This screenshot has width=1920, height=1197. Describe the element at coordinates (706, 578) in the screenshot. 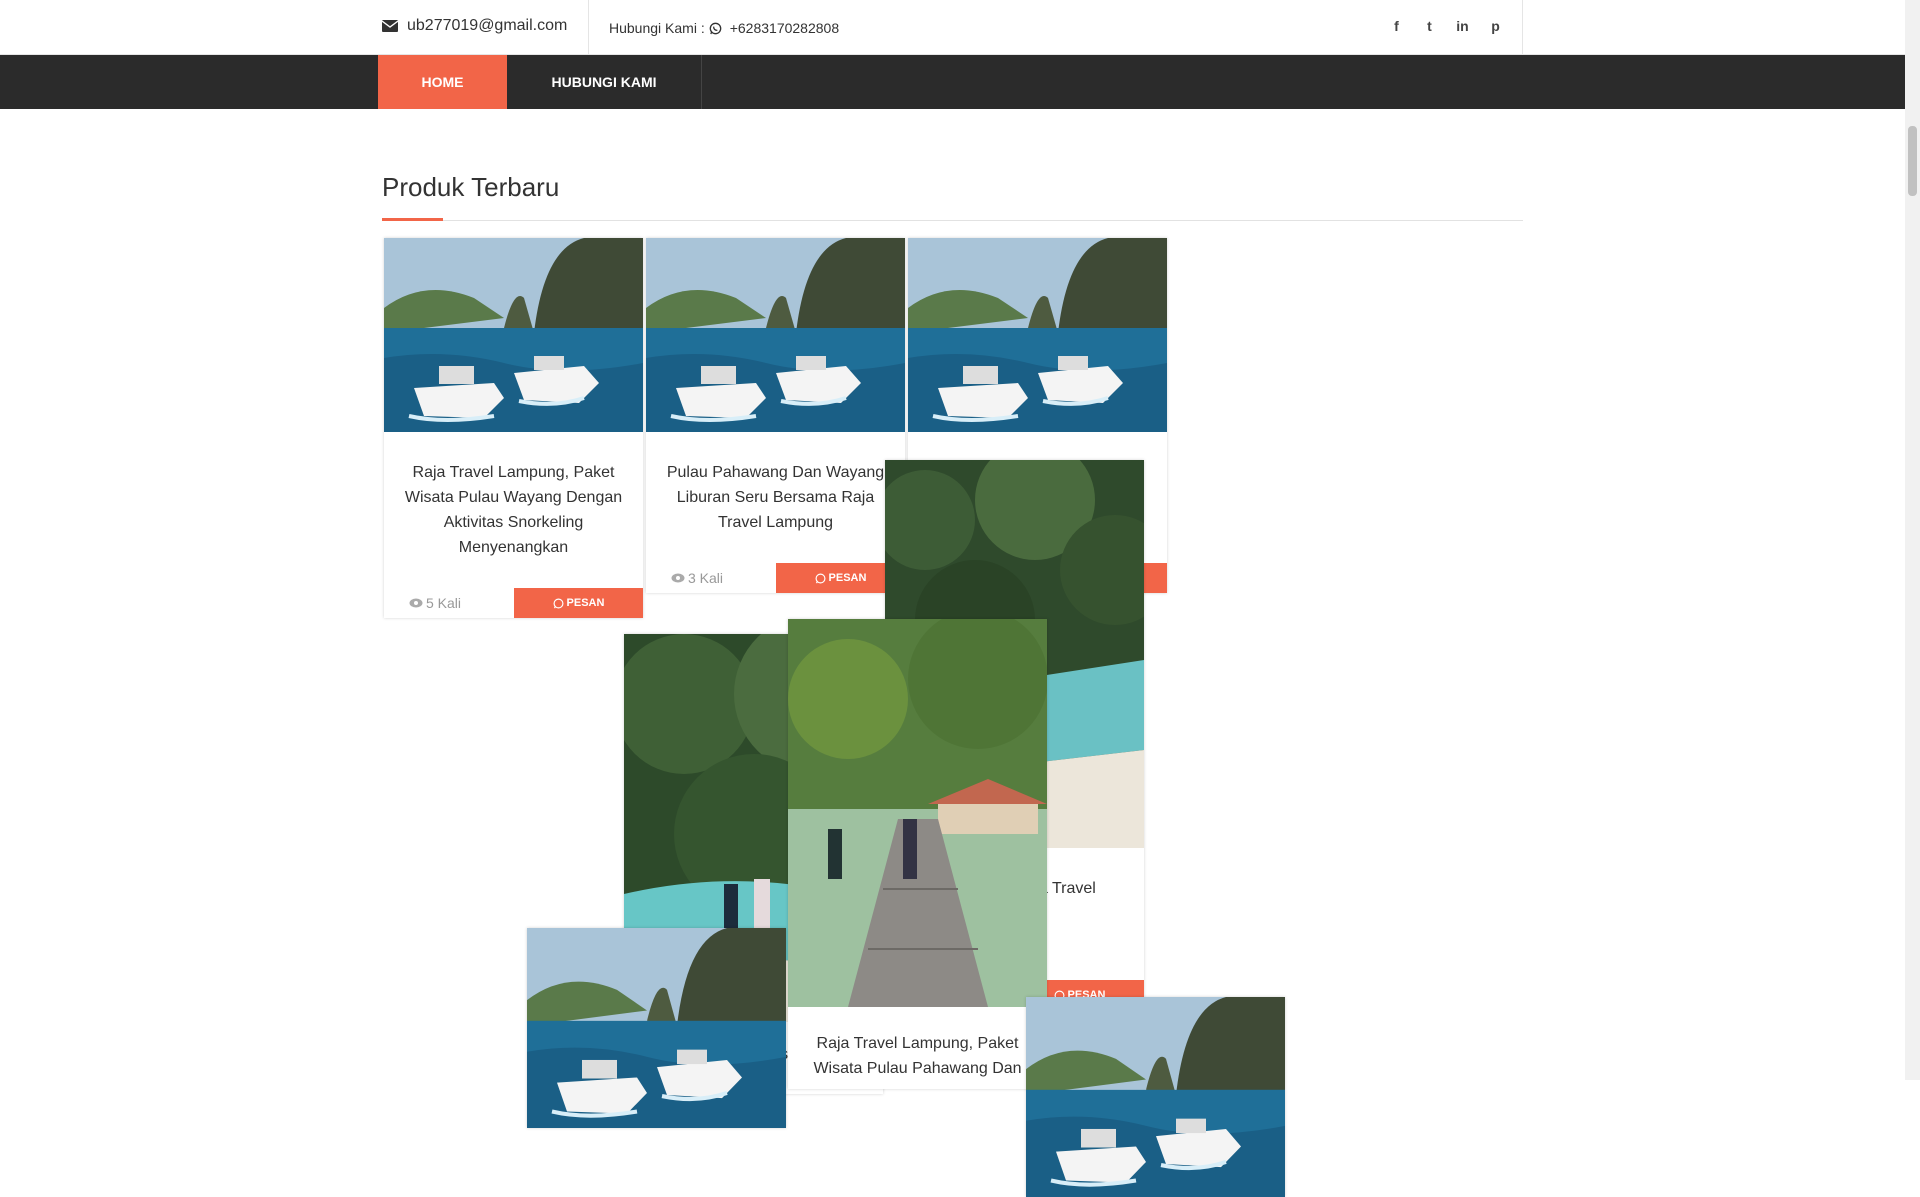

I see `view-count-text: 3 Kali` at that location.